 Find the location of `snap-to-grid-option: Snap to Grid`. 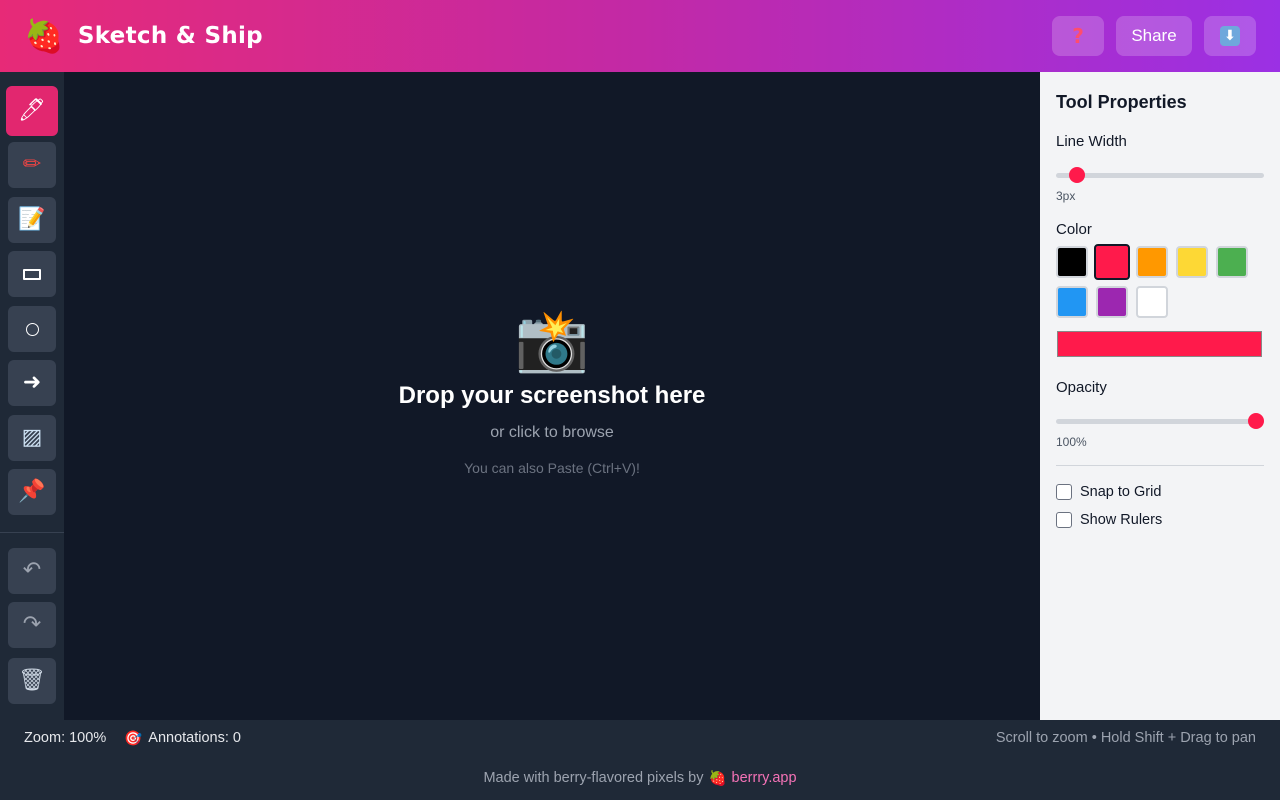

snap-to-grid-option: Snap to Grid is located at coordinates (1108, 492).